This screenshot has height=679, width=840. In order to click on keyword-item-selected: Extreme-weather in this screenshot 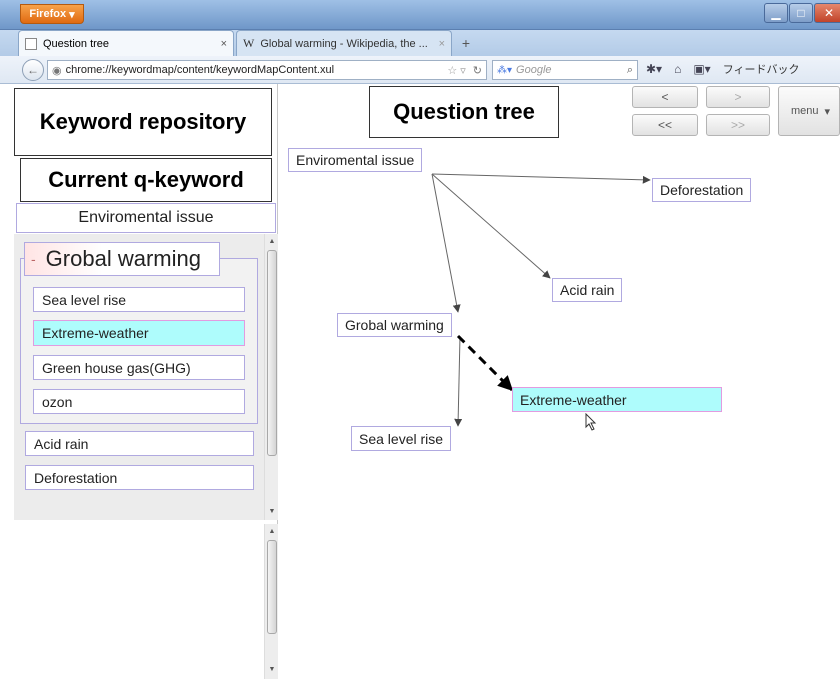, I will do `click(139, 333)`.